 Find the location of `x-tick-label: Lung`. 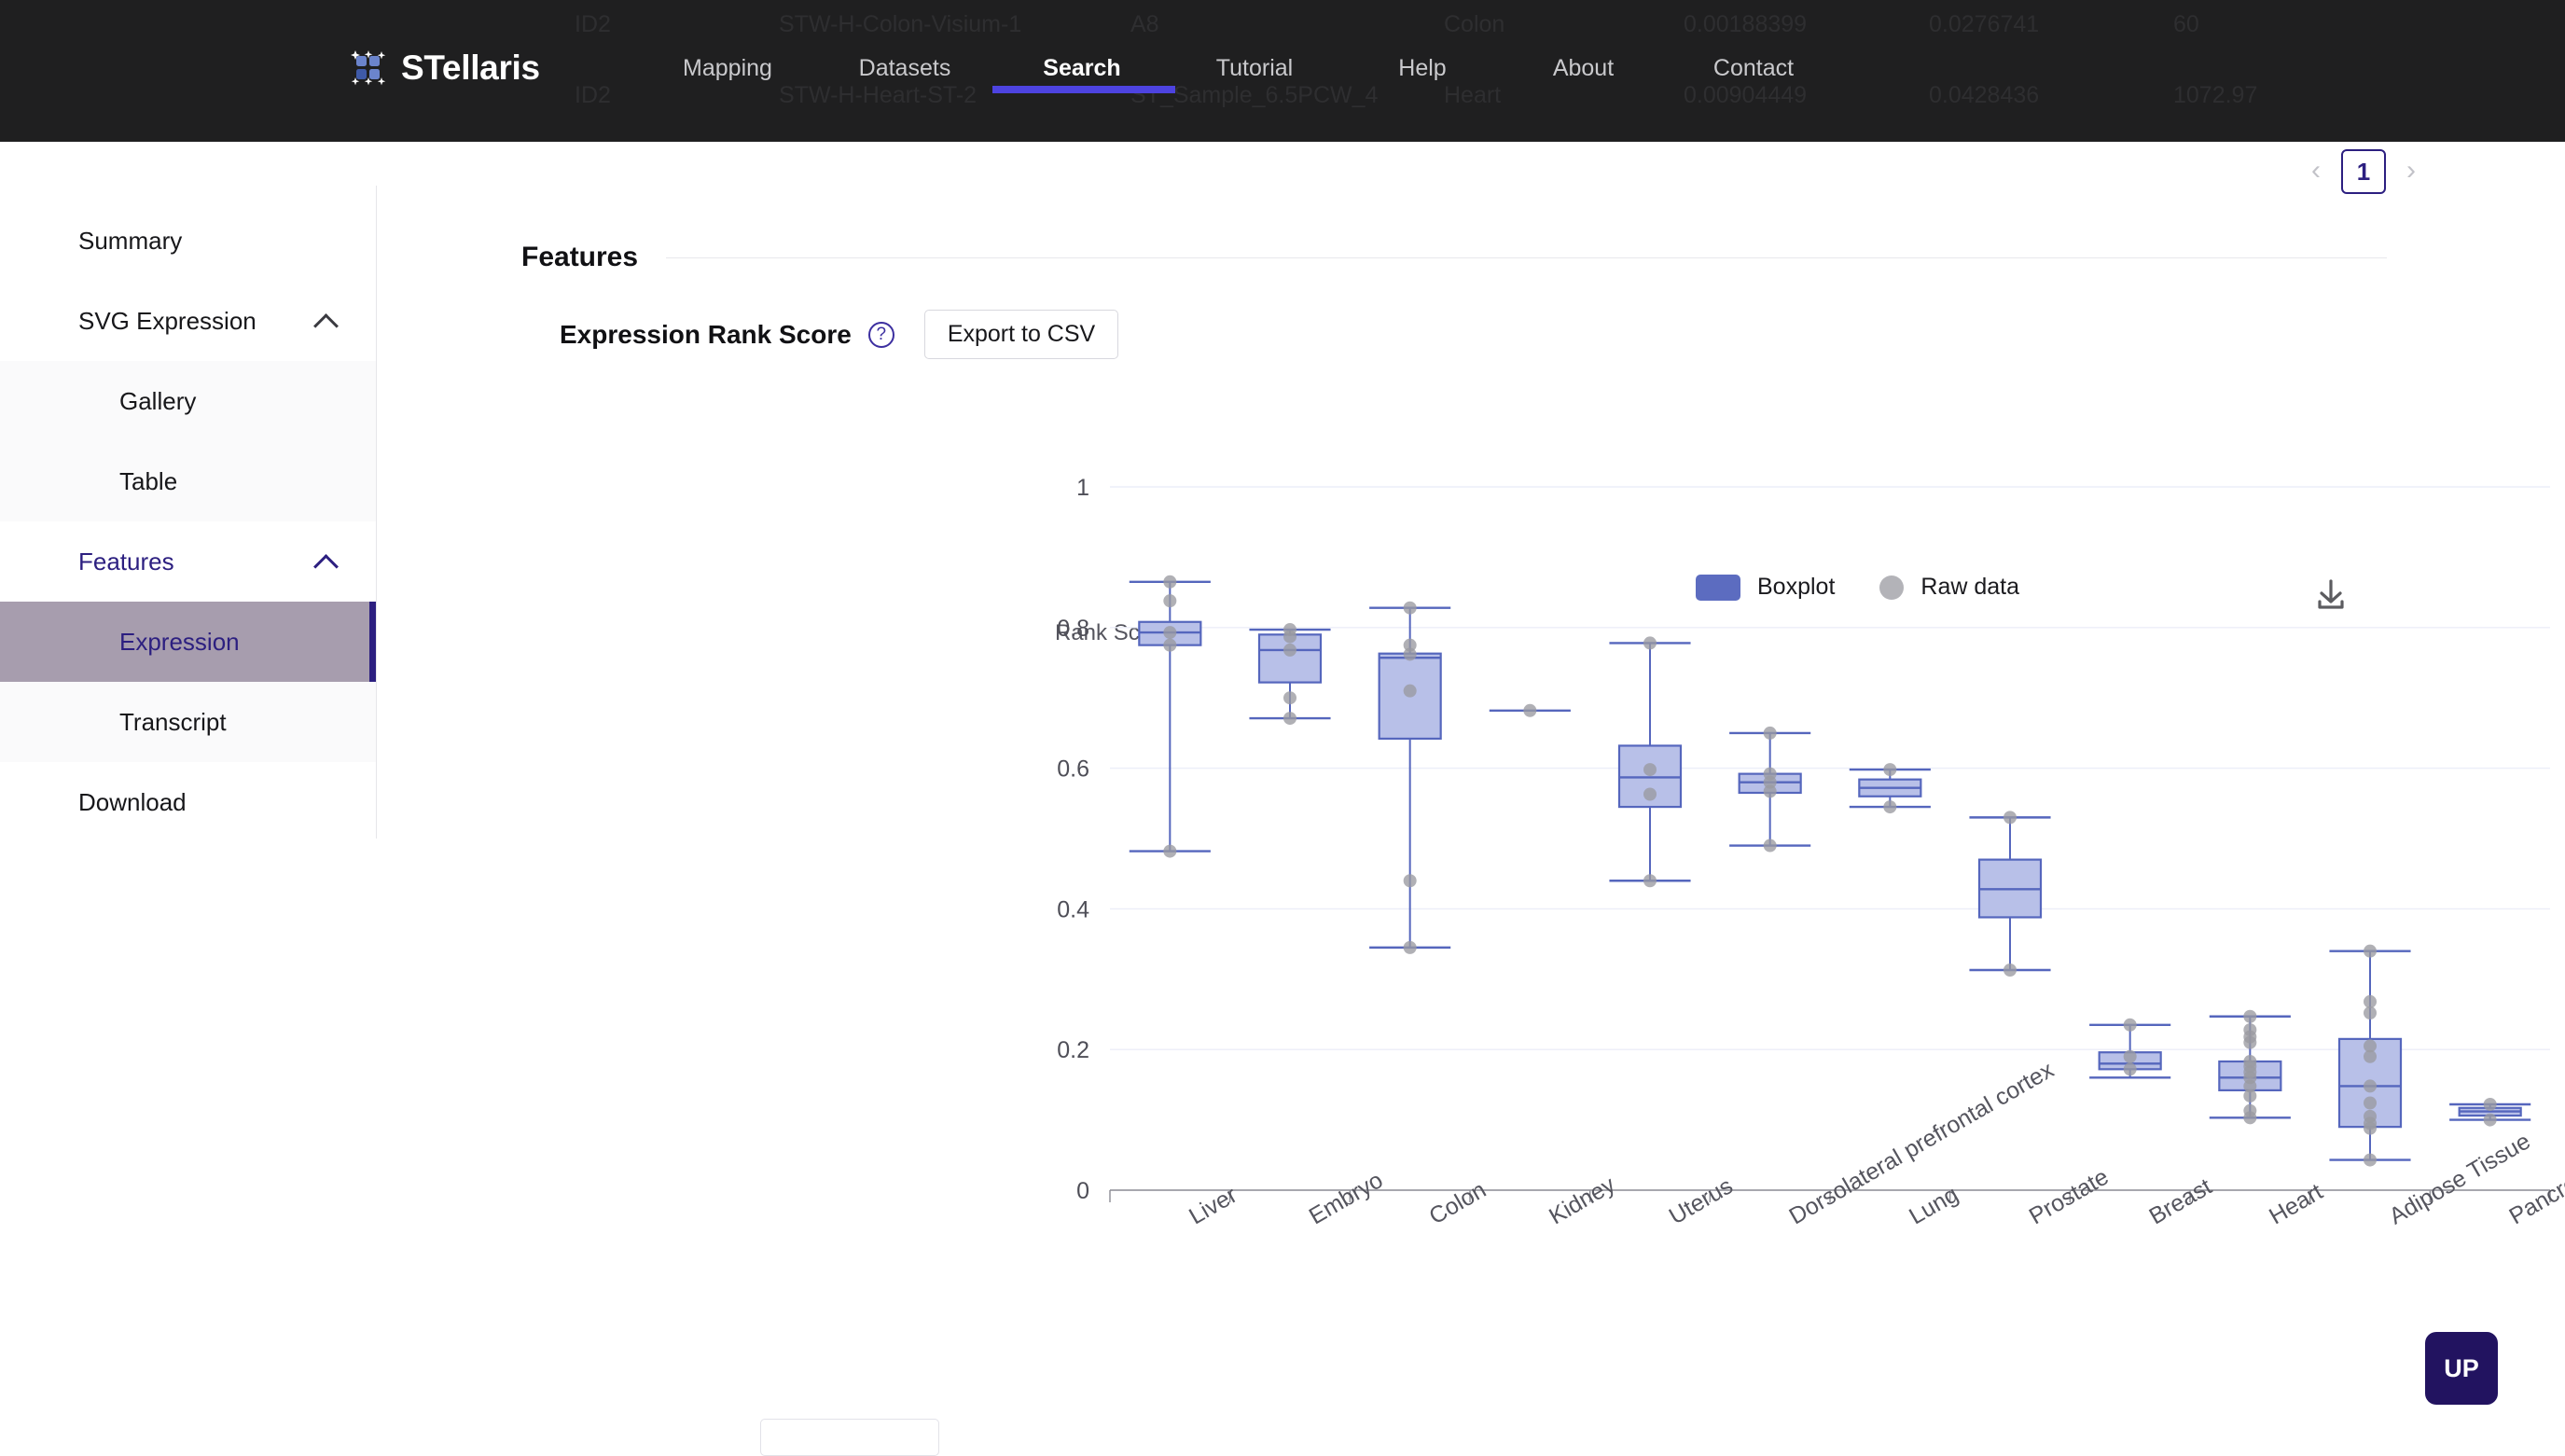

x-tick-label: Lung is located at coordinates (1934, 1205).